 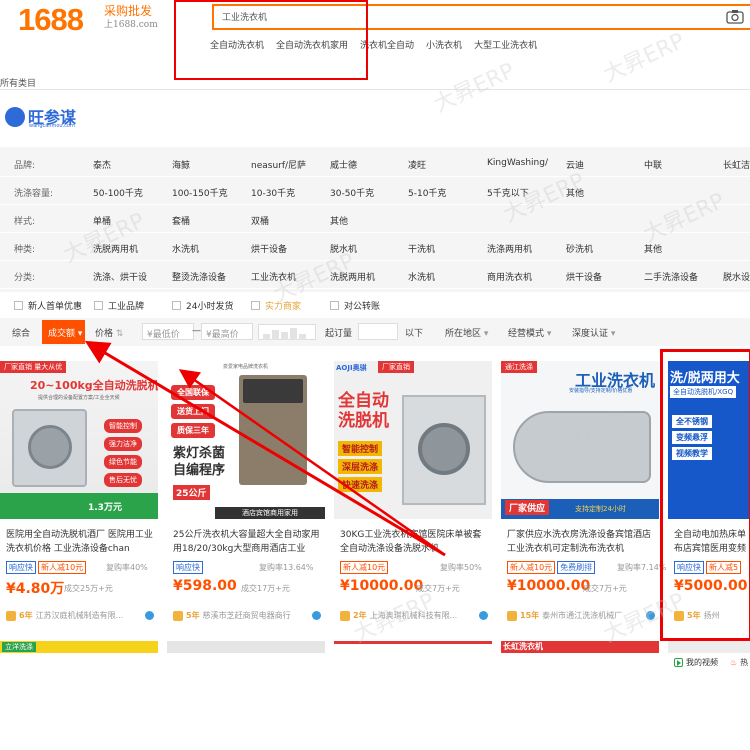 What do you see at coordinates (21, 332) in the screenshot?
I see `sort-comprehensive: 综合` at bounding box center [21, 332].